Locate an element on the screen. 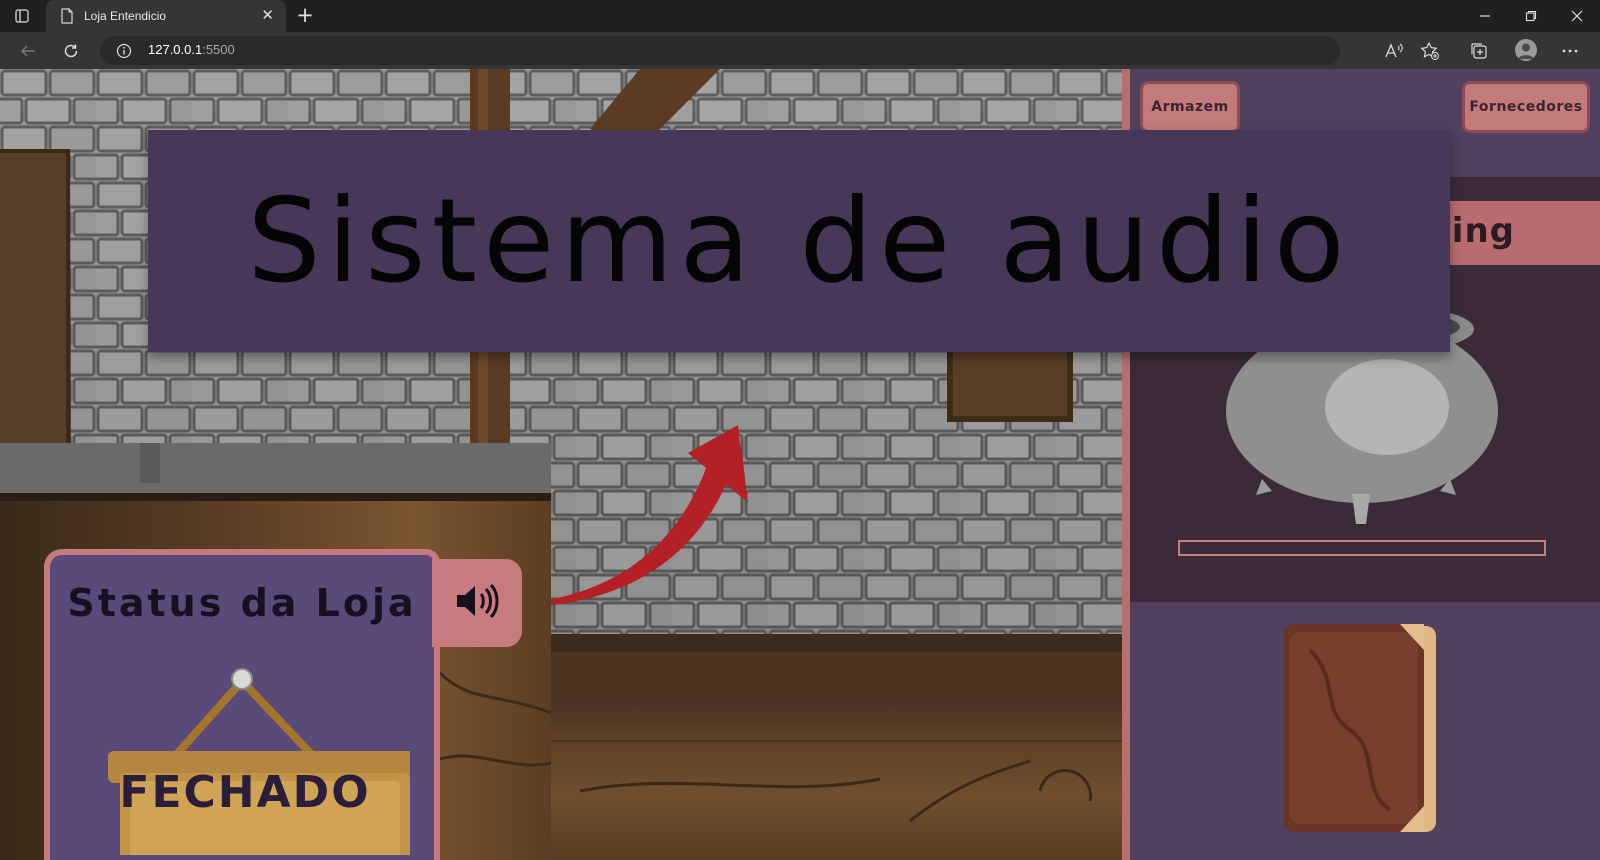  speaker-volume-icon is located at coordinates (477, 603).